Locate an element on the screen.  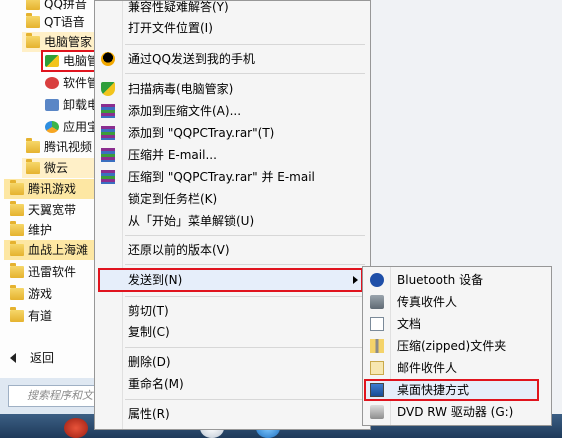
menu-item-restore-versions: 还原以前的版本(V) is located at coordinates (232, 250).